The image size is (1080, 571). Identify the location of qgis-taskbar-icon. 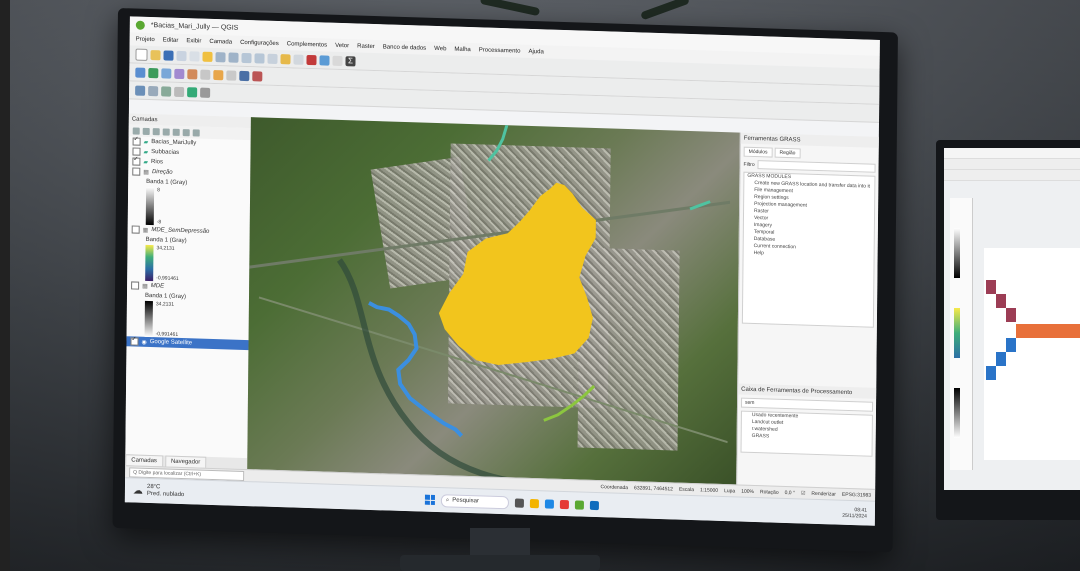
(579, 504).